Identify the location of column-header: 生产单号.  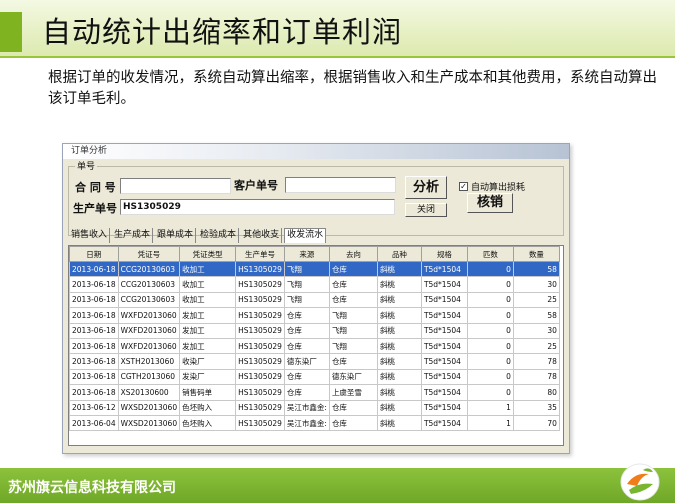
(260, 254).